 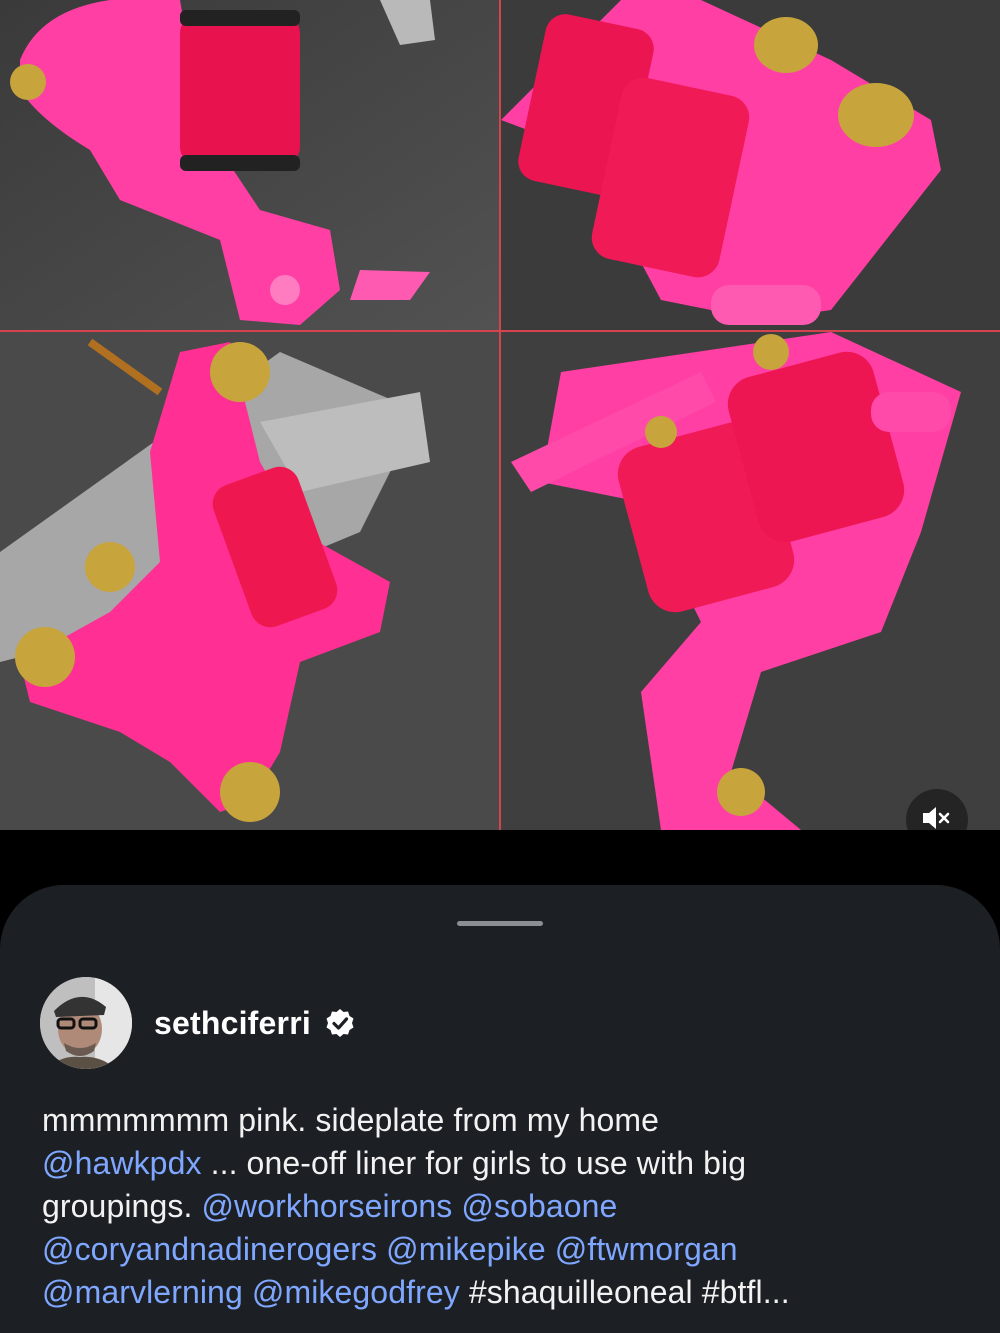 What do you see at coordinates (122, 1206) in the screenshot?
I see `caption-text: groupings.` at bounding box center [122, 1206].